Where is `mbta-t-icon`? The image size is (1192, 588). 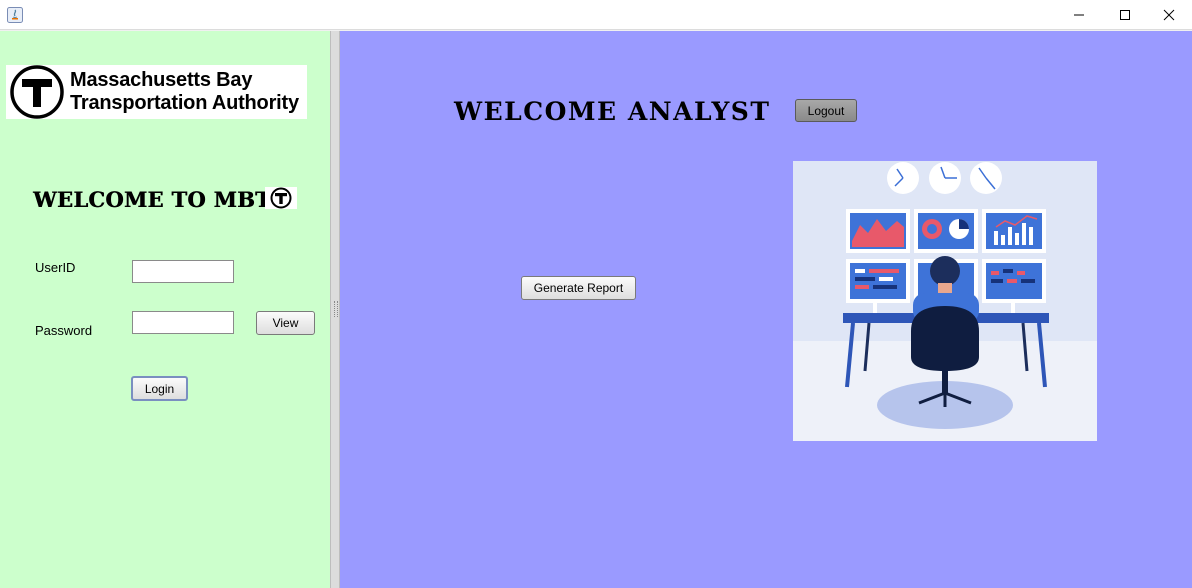 mbta-t-icon is located at coordinates (281, 198).